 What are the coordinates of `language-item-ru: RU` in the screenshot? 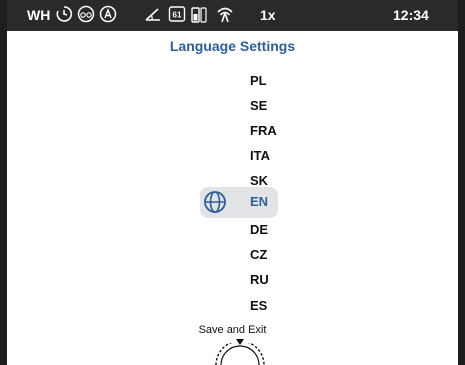 It's located at (259, 280).